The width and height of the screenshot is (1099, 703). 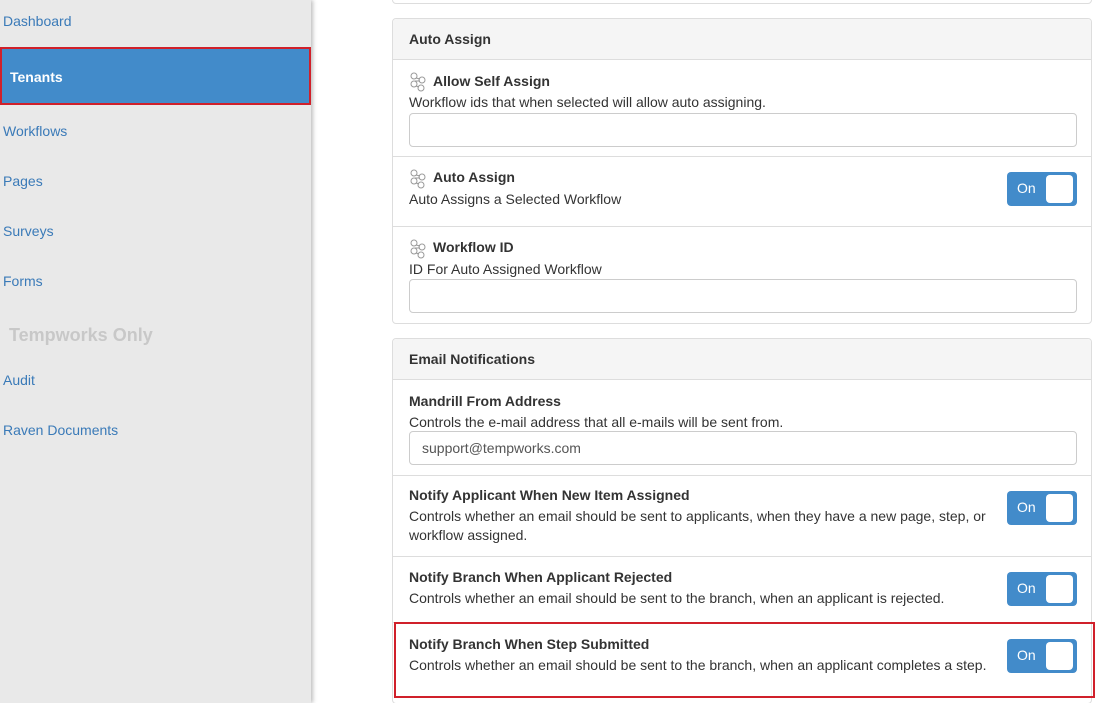 I want to click on notify-applicant-toggle: On, so click(x=1042, y=508).